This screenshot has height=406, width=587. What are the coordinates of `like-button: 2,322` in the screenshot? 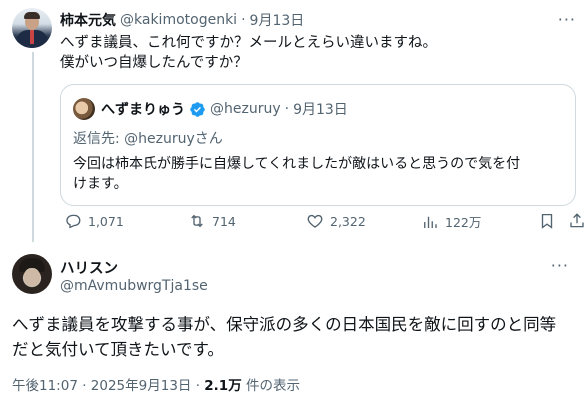 It's located at (336, 221).